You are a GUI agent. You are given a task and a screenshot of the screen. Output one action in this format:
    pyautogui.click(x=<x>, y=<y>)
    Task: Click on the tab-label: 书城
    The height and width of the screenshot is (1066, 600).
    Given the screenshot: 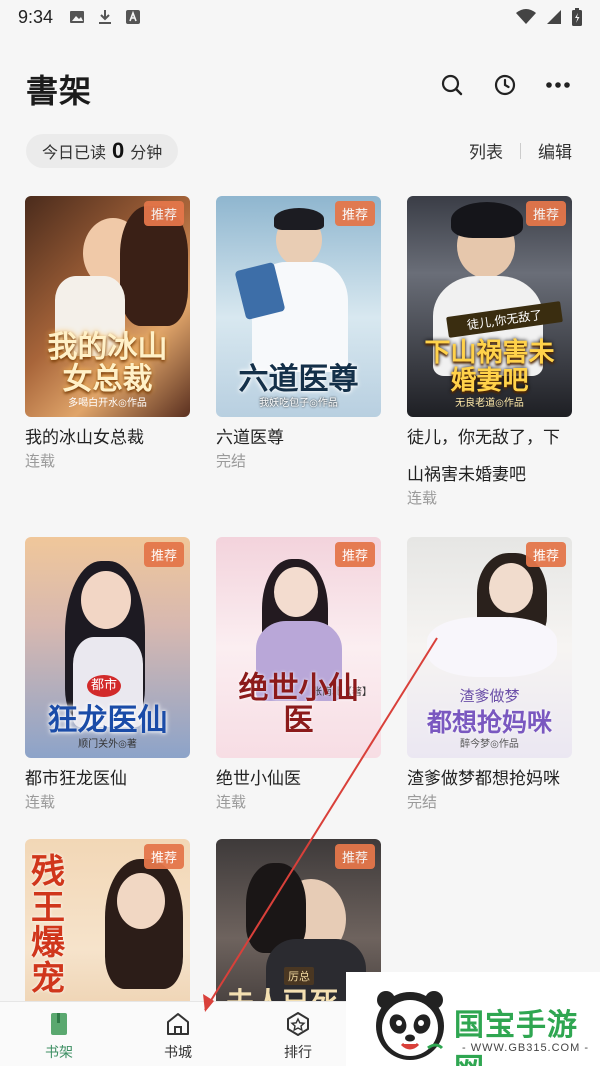 What is the action you would take?
    pyautogui.click(x=178, y=1052)
    